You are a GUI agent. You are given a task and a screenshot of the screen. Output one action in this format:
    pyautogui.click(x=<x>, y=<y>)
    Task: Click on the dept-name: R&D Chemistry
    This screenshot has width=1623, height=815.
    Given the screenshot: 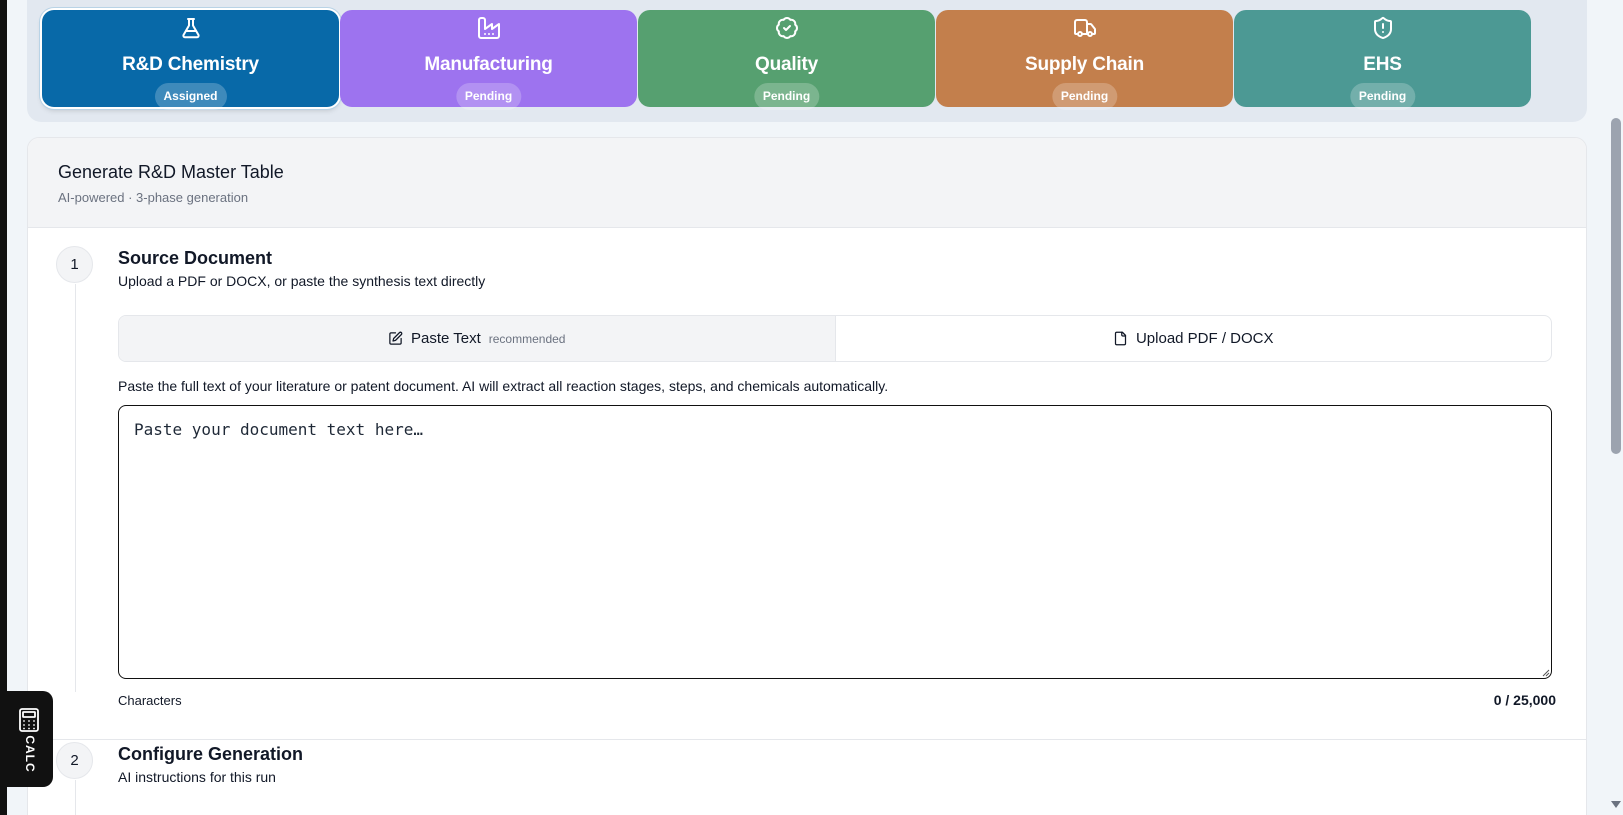 What is the action you would take?
    pyautogui.click(x=190, y=64)
    